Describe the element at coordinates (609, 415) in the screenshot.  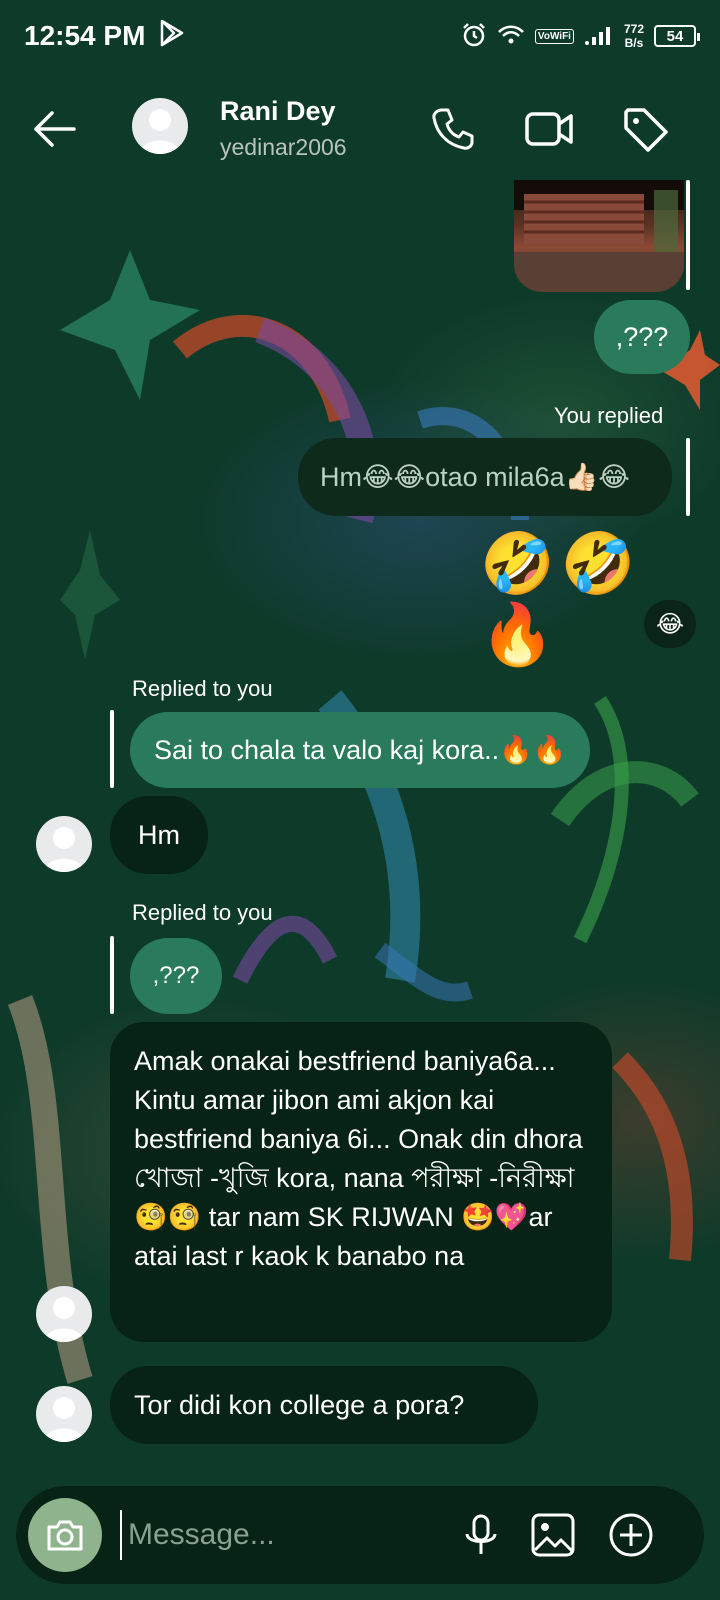
I see `reply-meta: You replied` at that location.